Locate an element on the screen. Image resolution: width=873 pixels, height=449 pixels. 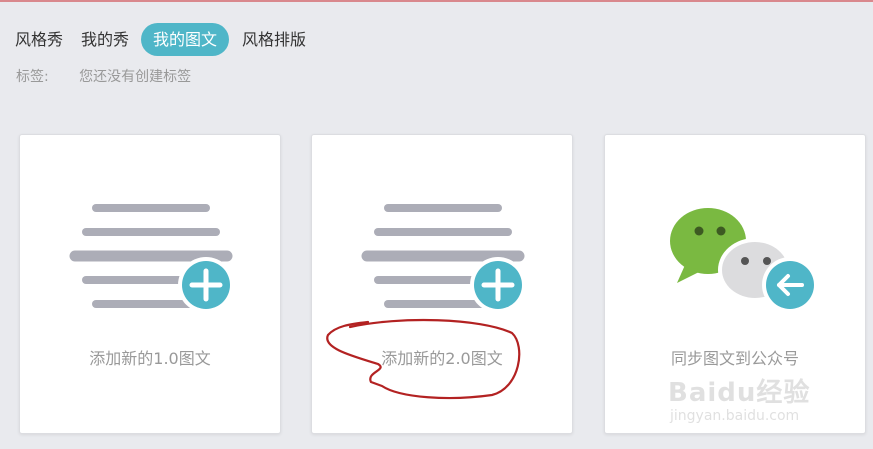
tab-bar: 风格秀 我的秀 我的图文 风格排版 is located at coordinates (160, 39).